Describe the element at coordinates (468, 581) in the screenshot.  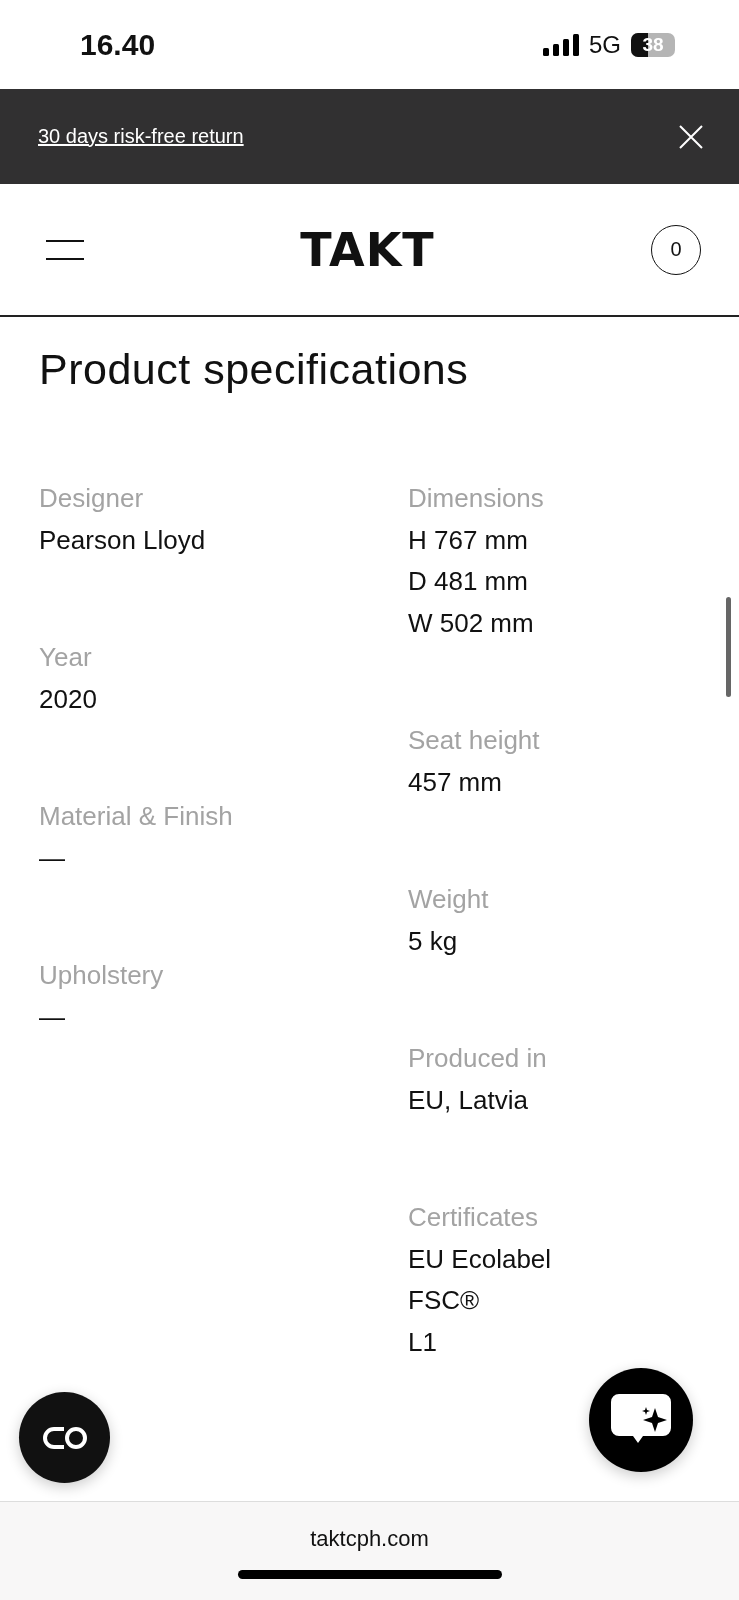
I see `spec-value: D 481 mm` at that location.